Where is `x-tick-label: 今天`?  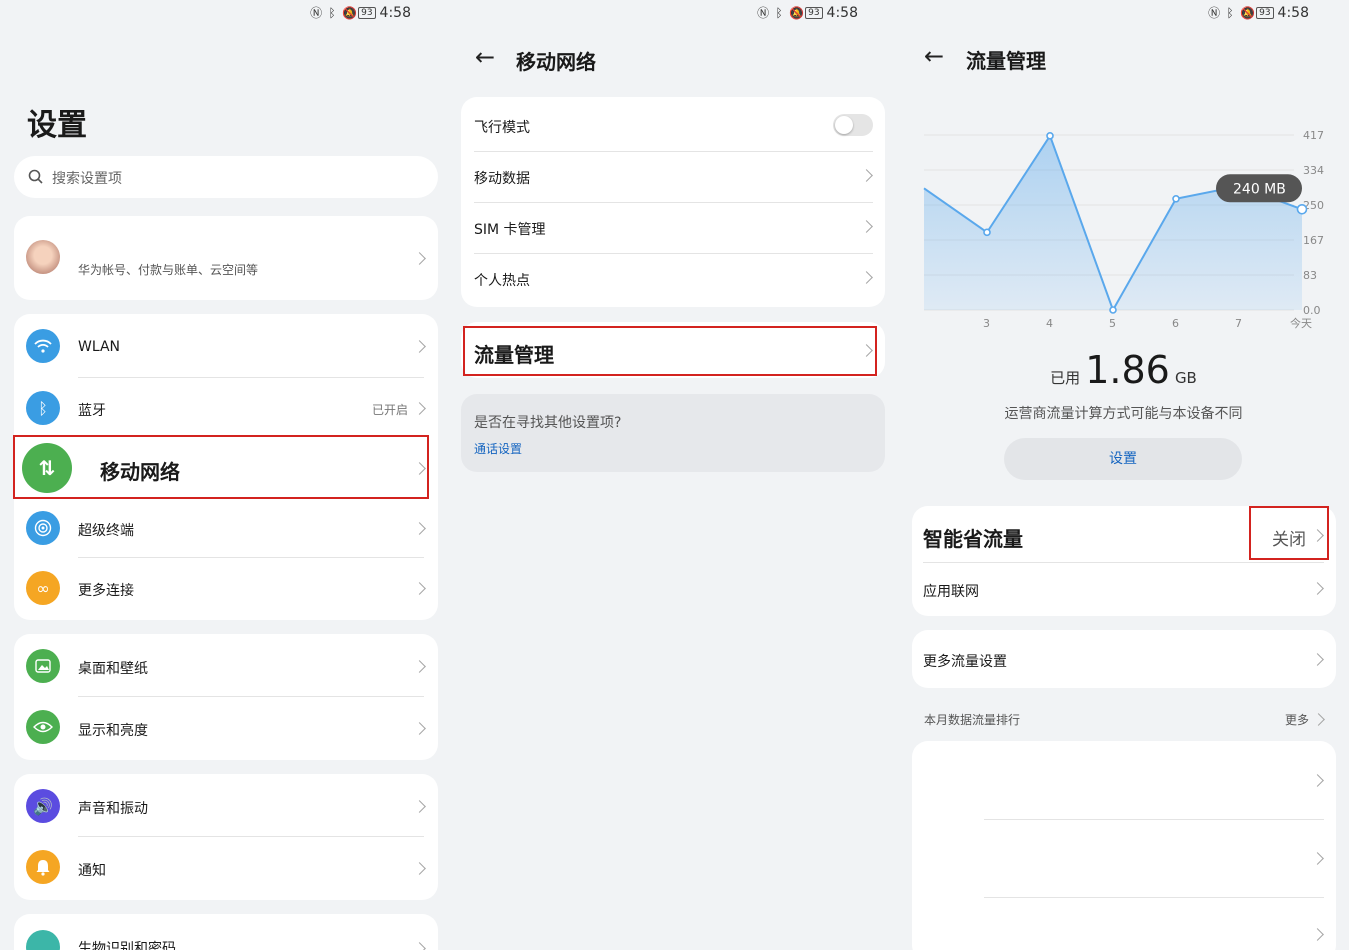
x-tick-label: 今天 is located at coordinates (1301, 323).